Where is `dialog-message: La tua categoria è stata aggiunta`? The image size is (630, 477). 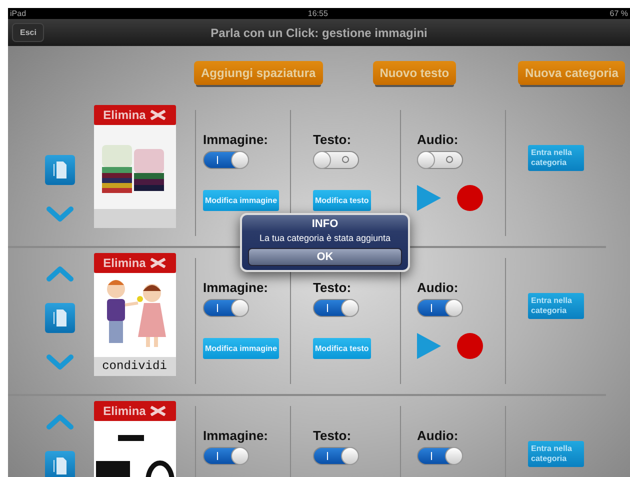
dialog-message: La tua categoria è stata aggiunta is located at coordinates (325, 238).